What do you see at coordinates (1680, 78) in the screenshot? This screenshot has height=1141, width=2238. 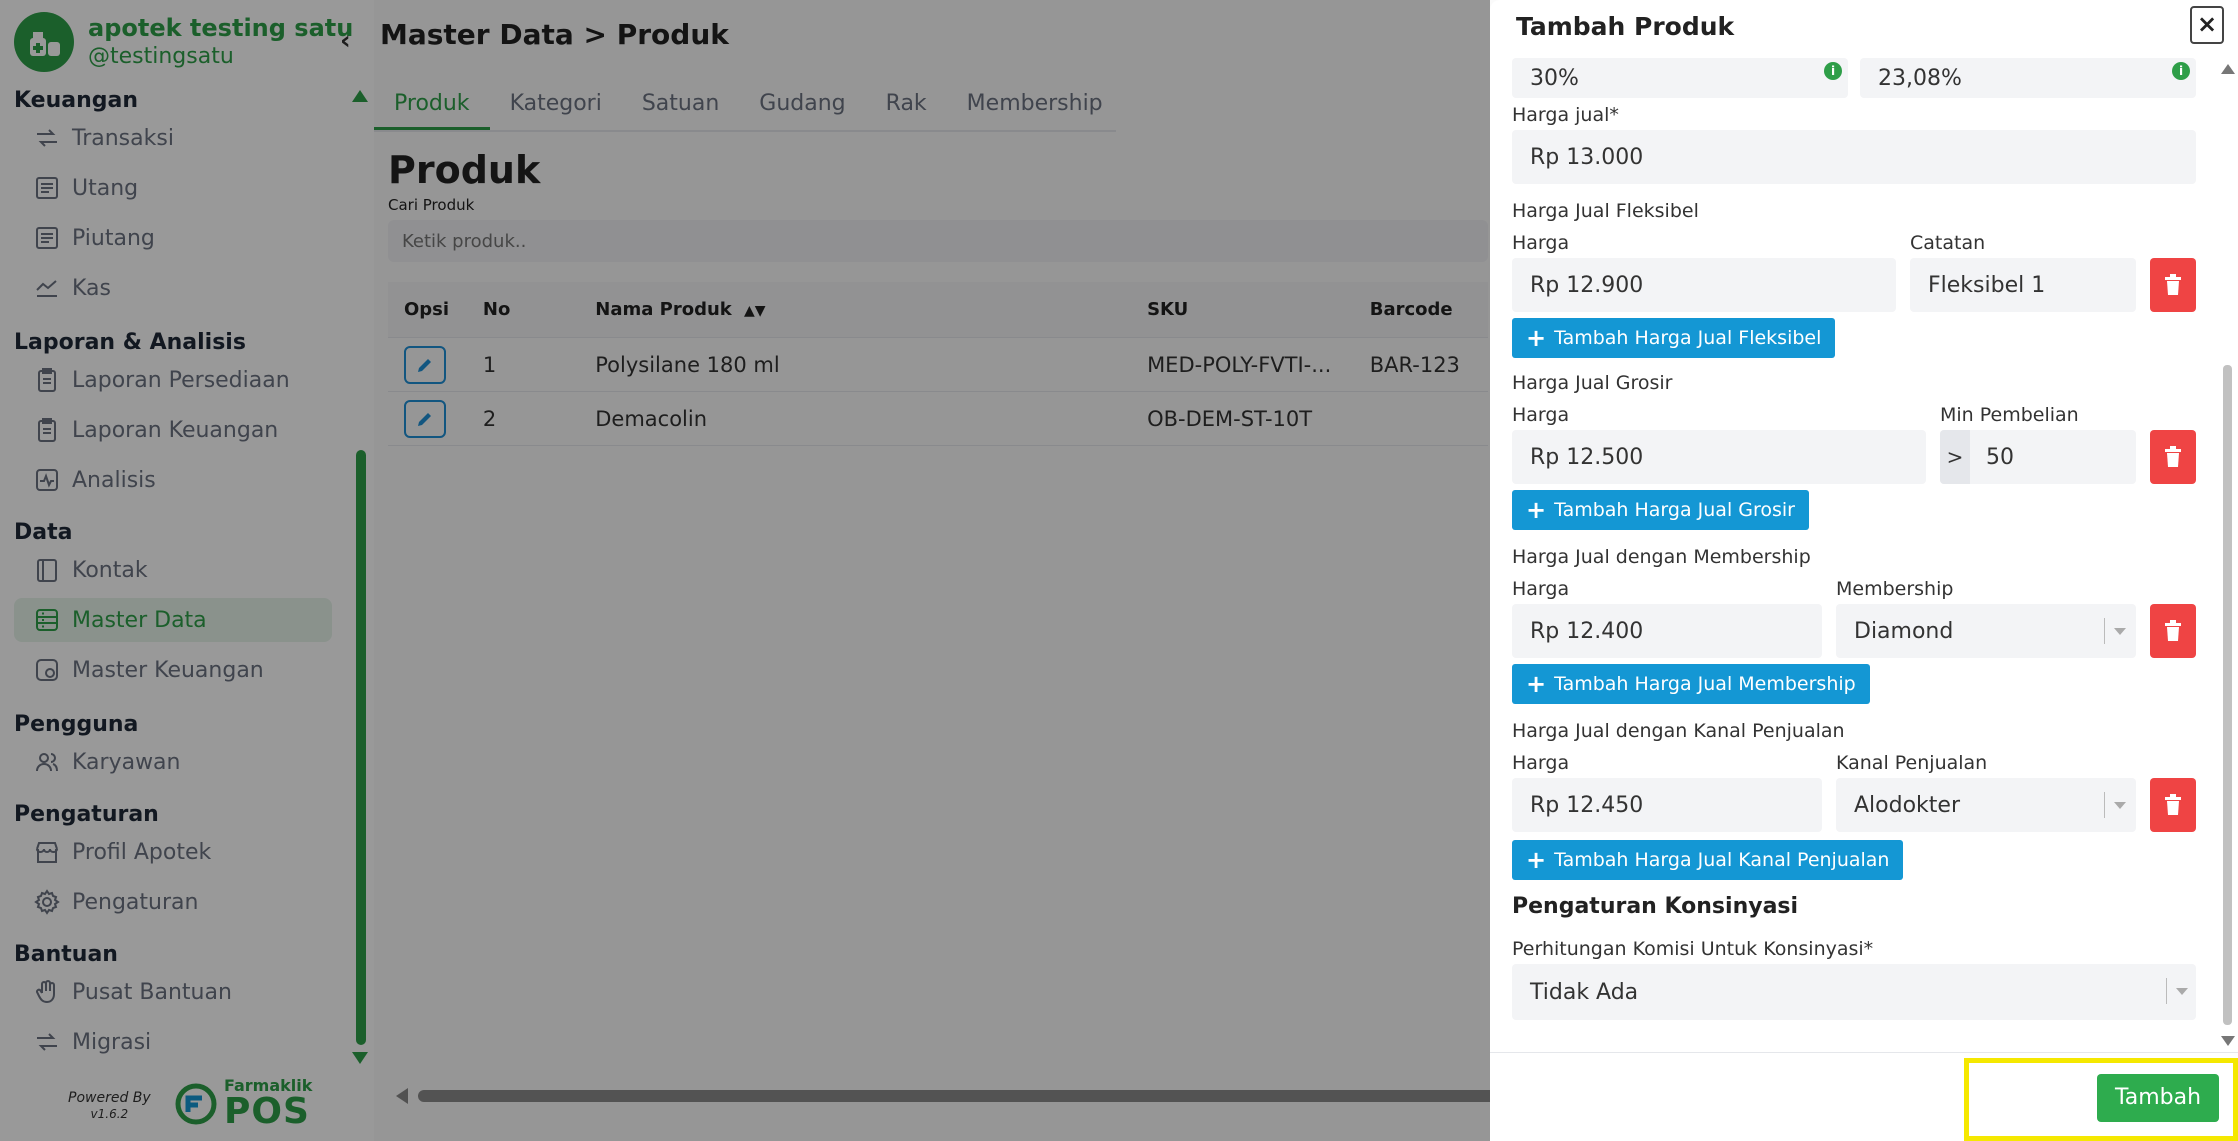 I see `margin-percent-field: 30%` at bounding box center [1680, 78].